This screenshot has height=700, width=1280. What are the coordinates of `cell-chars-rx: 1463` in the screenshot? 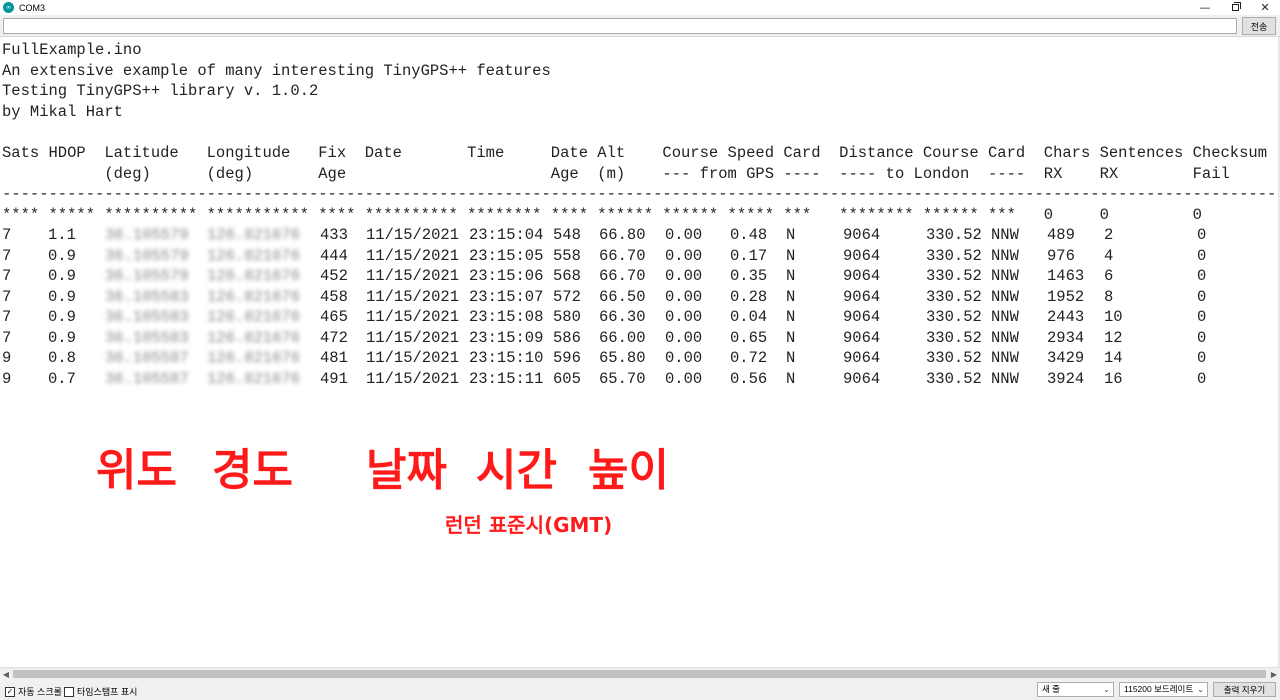 It's located at (1066, 276).